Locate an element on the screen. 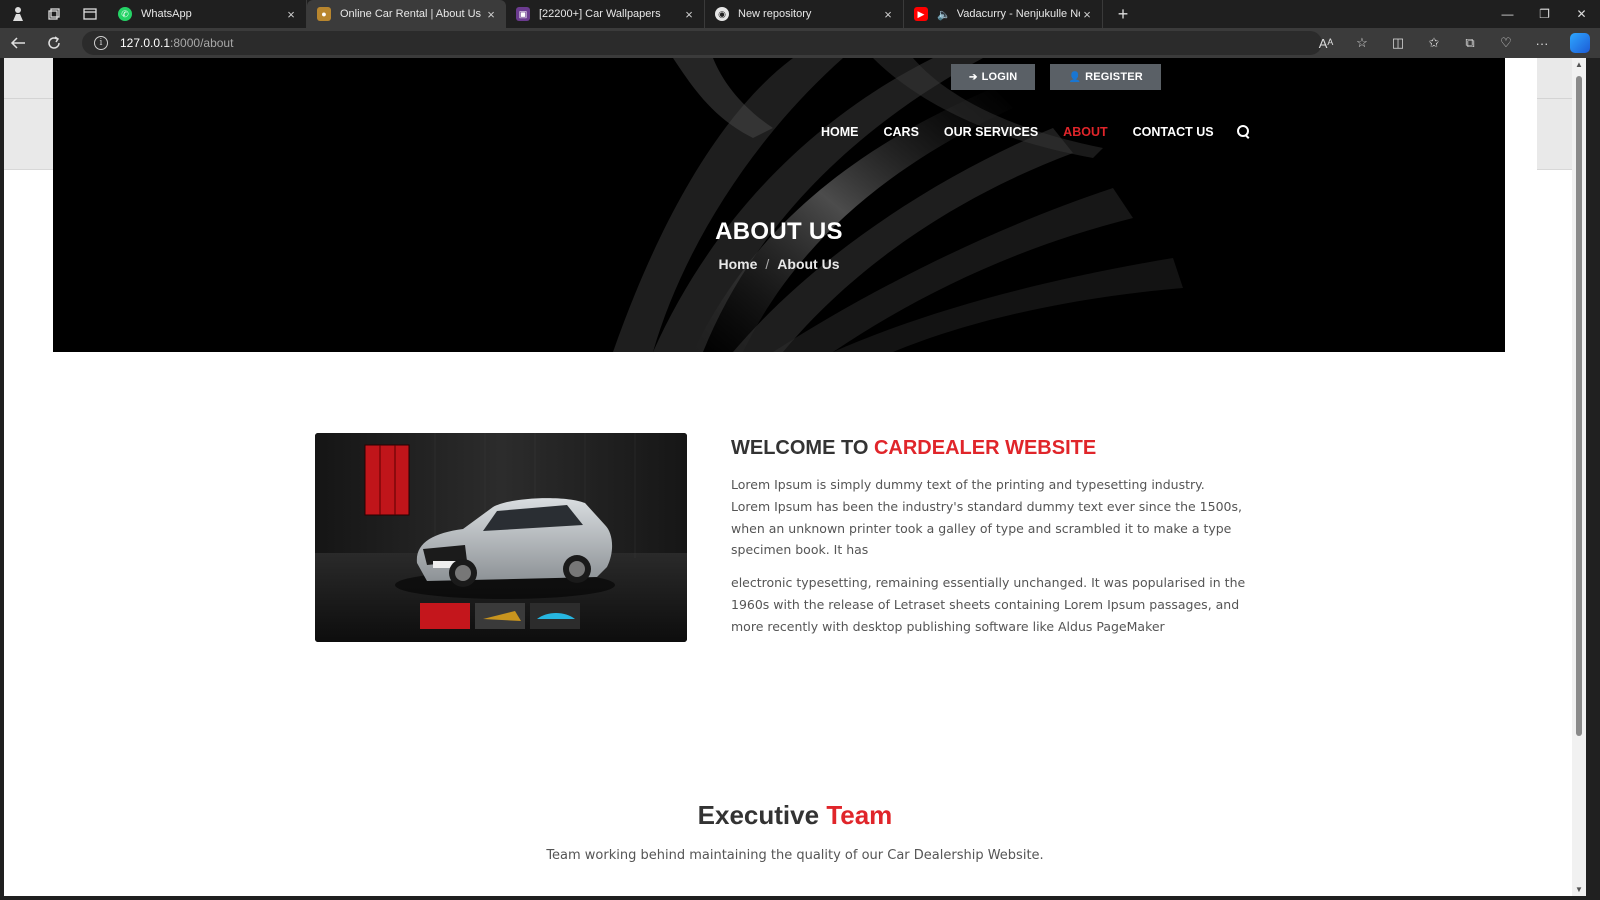 The height and width of the screenshot is (900, 1600). copilot-icon is located at coordinates (1580, 43).